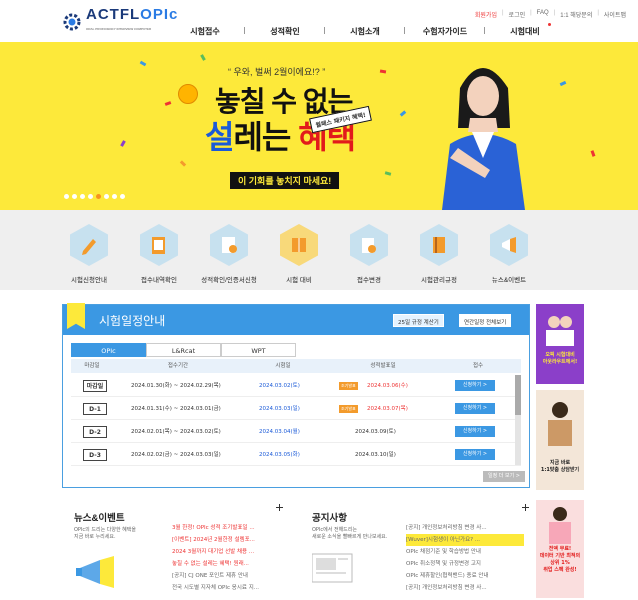  What do you see at coordinates (465, 564) in the screenshot?
I see `list-item: OPIc 취소정책 및 규정변경 고지` at bounding box center [465, 564].